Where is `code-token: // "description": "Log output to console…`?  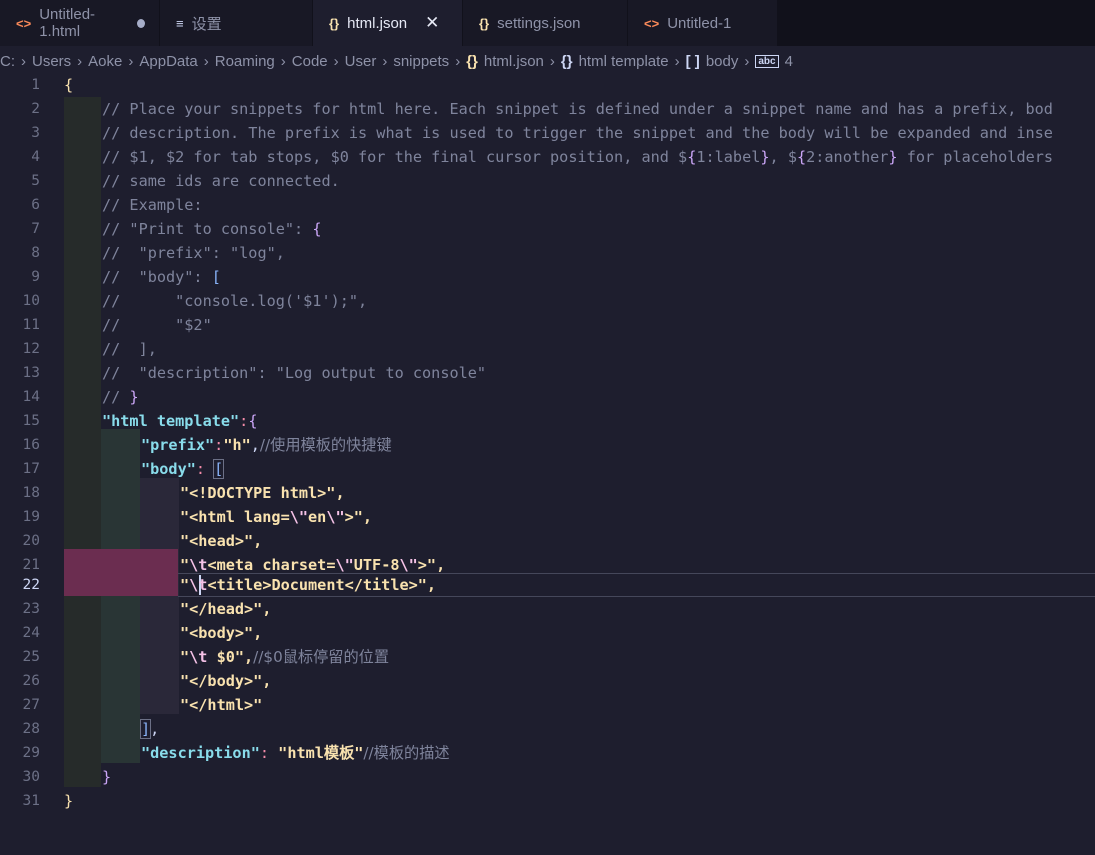 code-token: // "description": "Log output to console… is located at coordinates (294, 373).